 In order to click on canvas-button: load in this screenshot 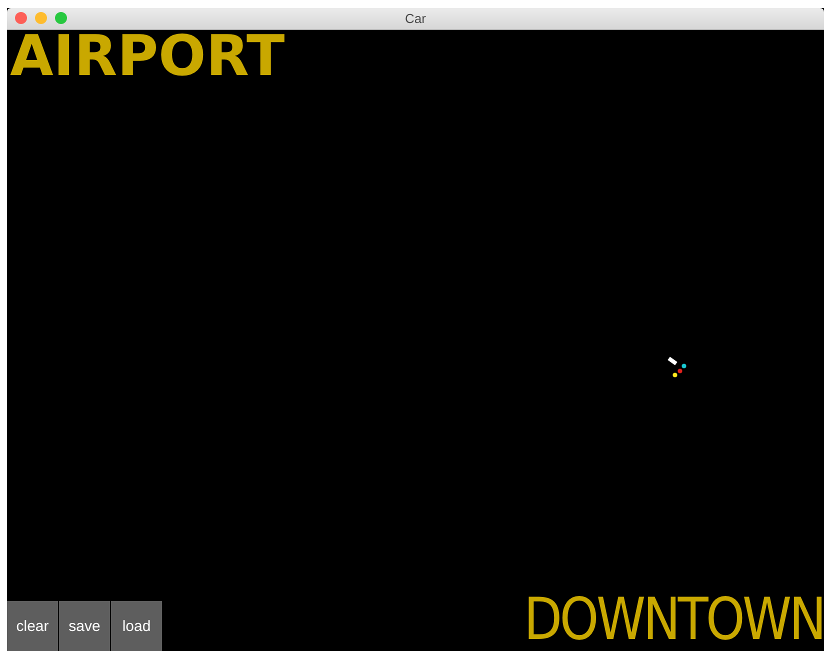, I will do `click(136, 626)`.